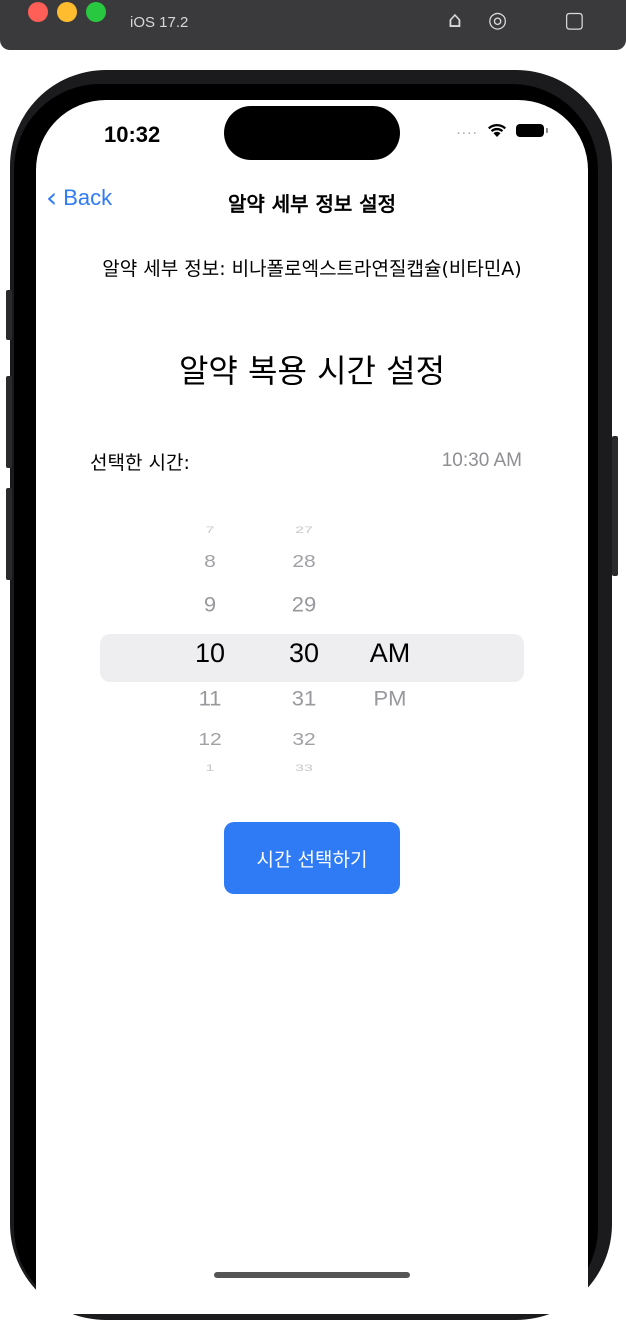 Image resolution: width=626 pixels, height=1320 pixels. I want to click on hour-option: 9, so click(210, 605).